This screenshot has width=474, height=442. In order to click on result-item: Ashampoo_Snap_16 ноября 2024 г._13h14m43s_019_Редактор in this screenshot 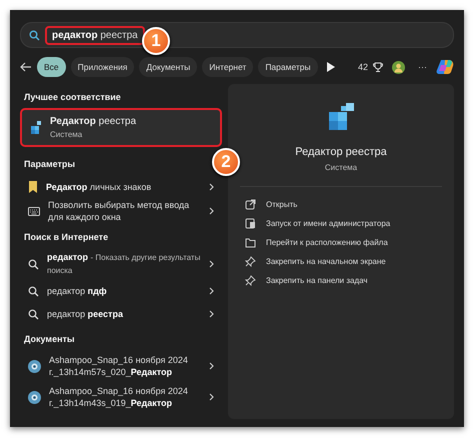, I will do `click(121, 397)`.